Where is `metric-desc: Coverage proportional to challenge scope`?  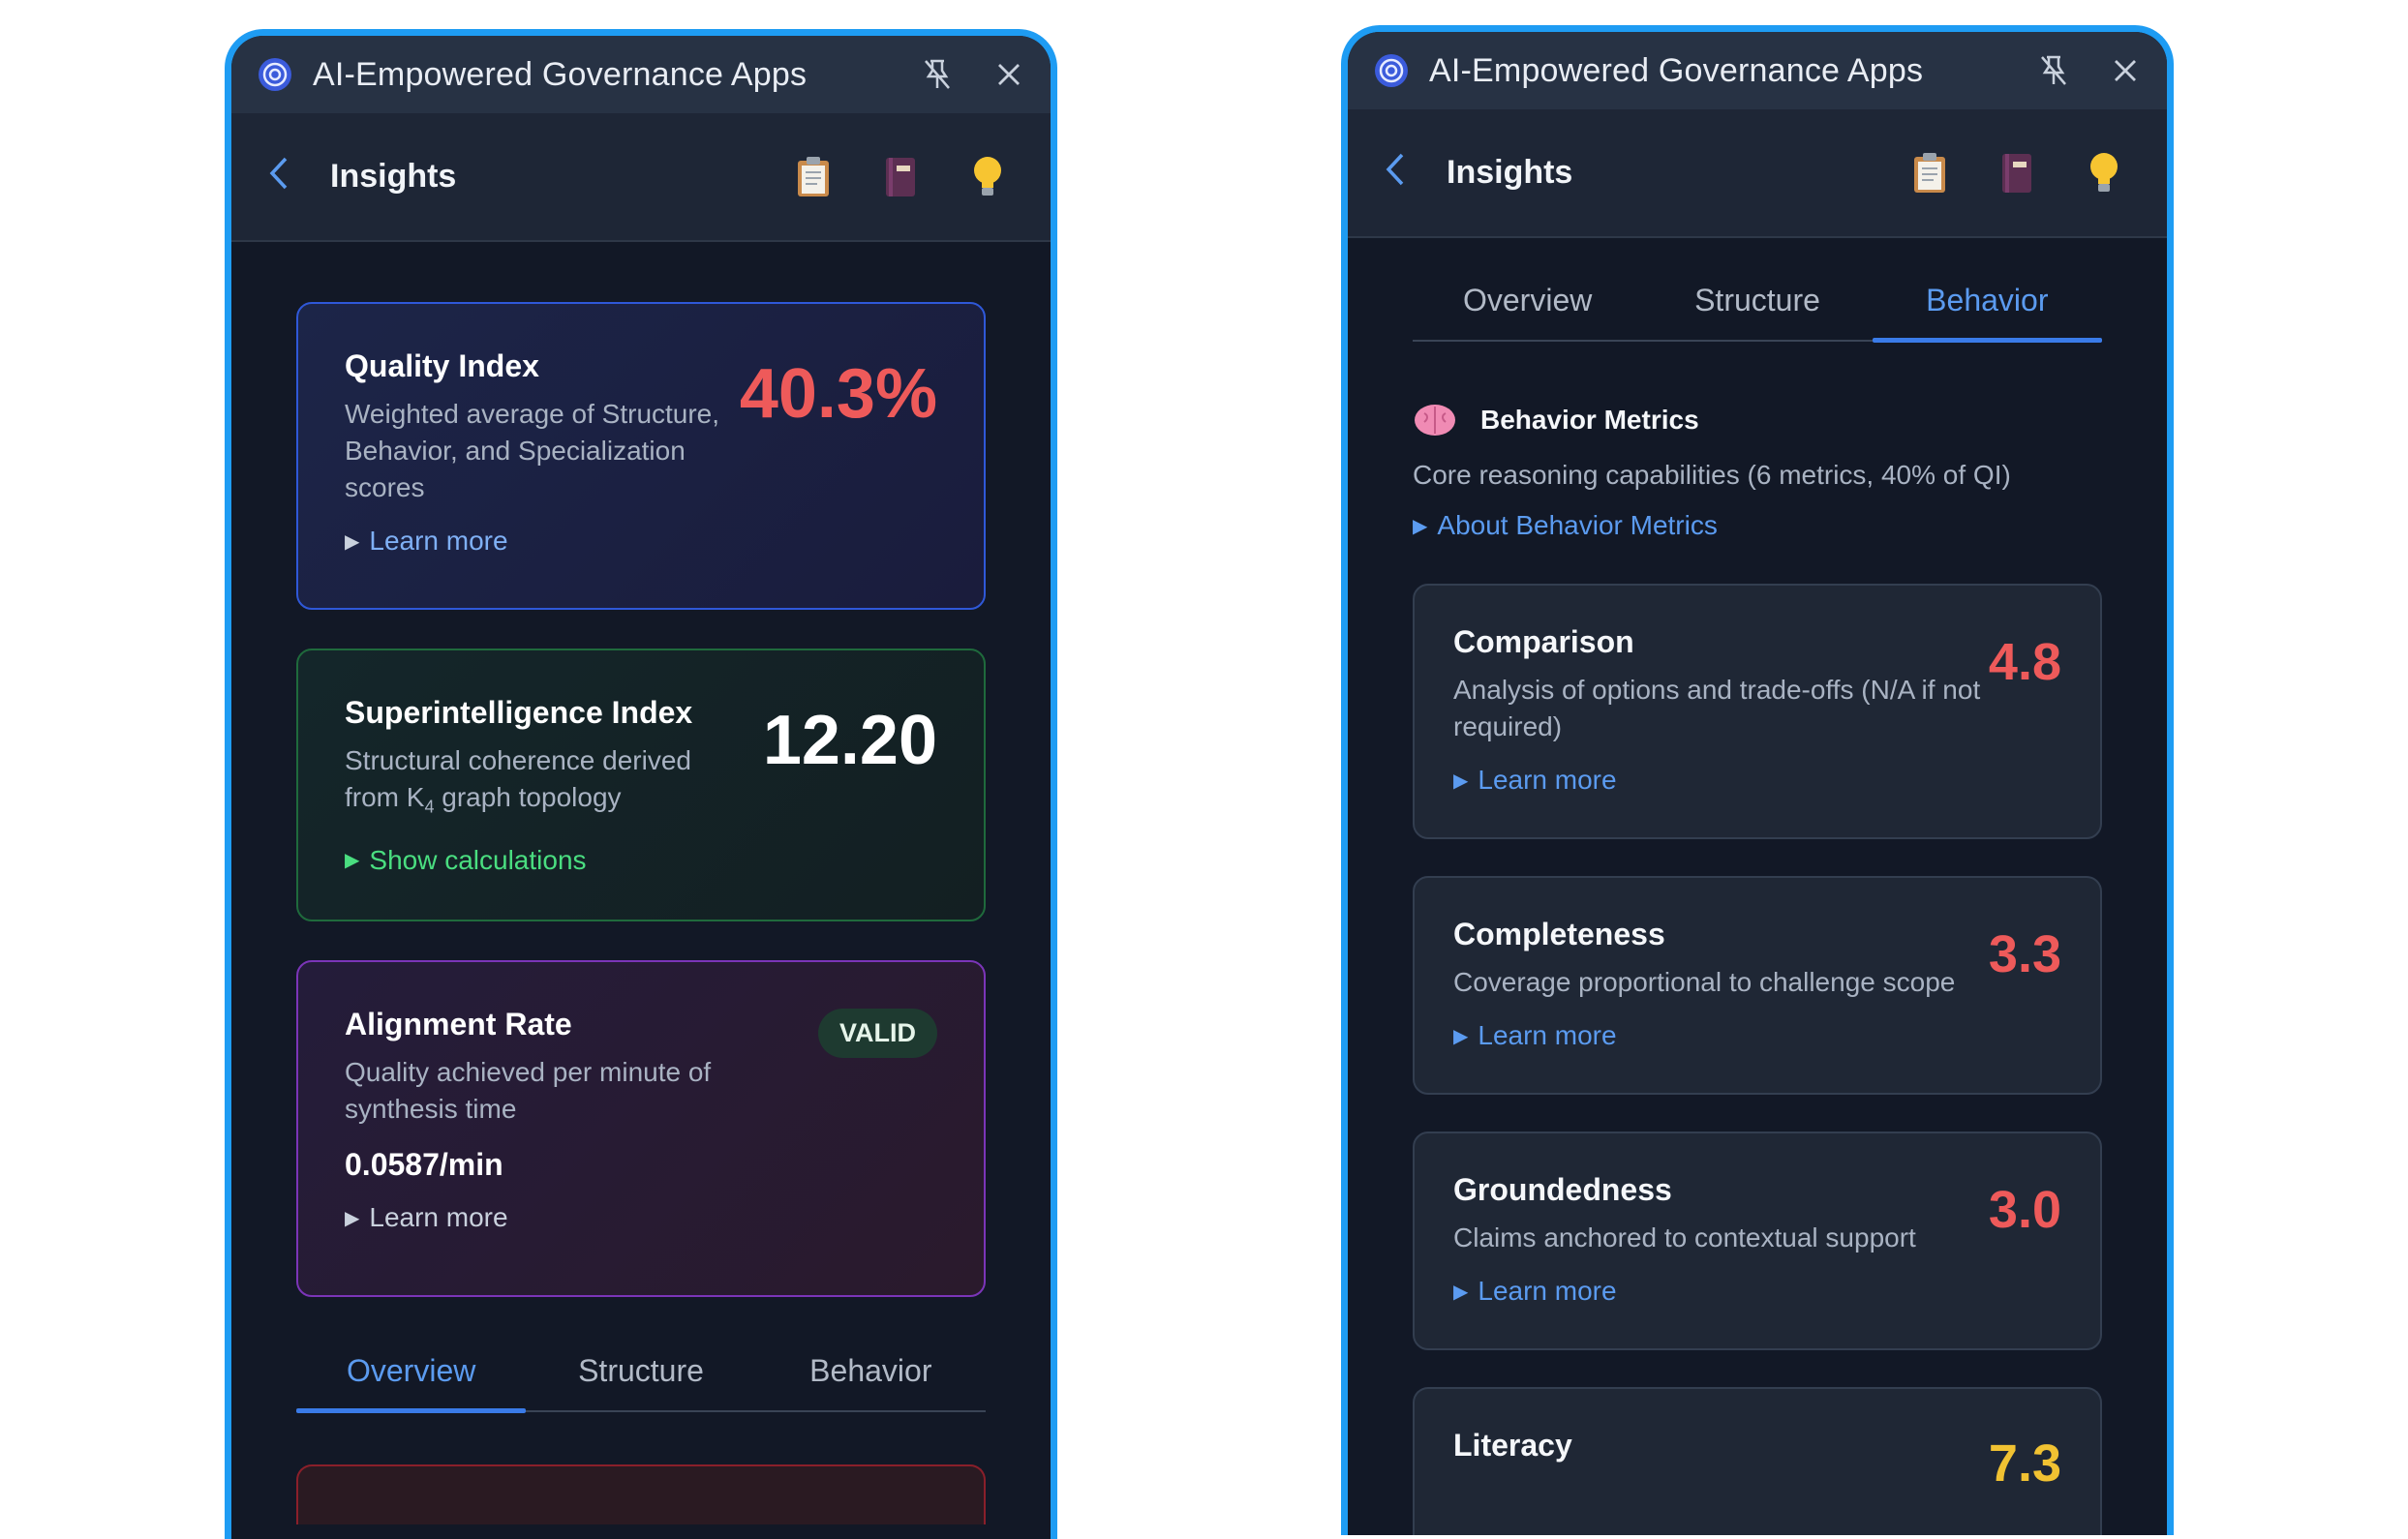 metric-desc: Coverage proportional to challenge scope is located at coordinates (1705, 982).